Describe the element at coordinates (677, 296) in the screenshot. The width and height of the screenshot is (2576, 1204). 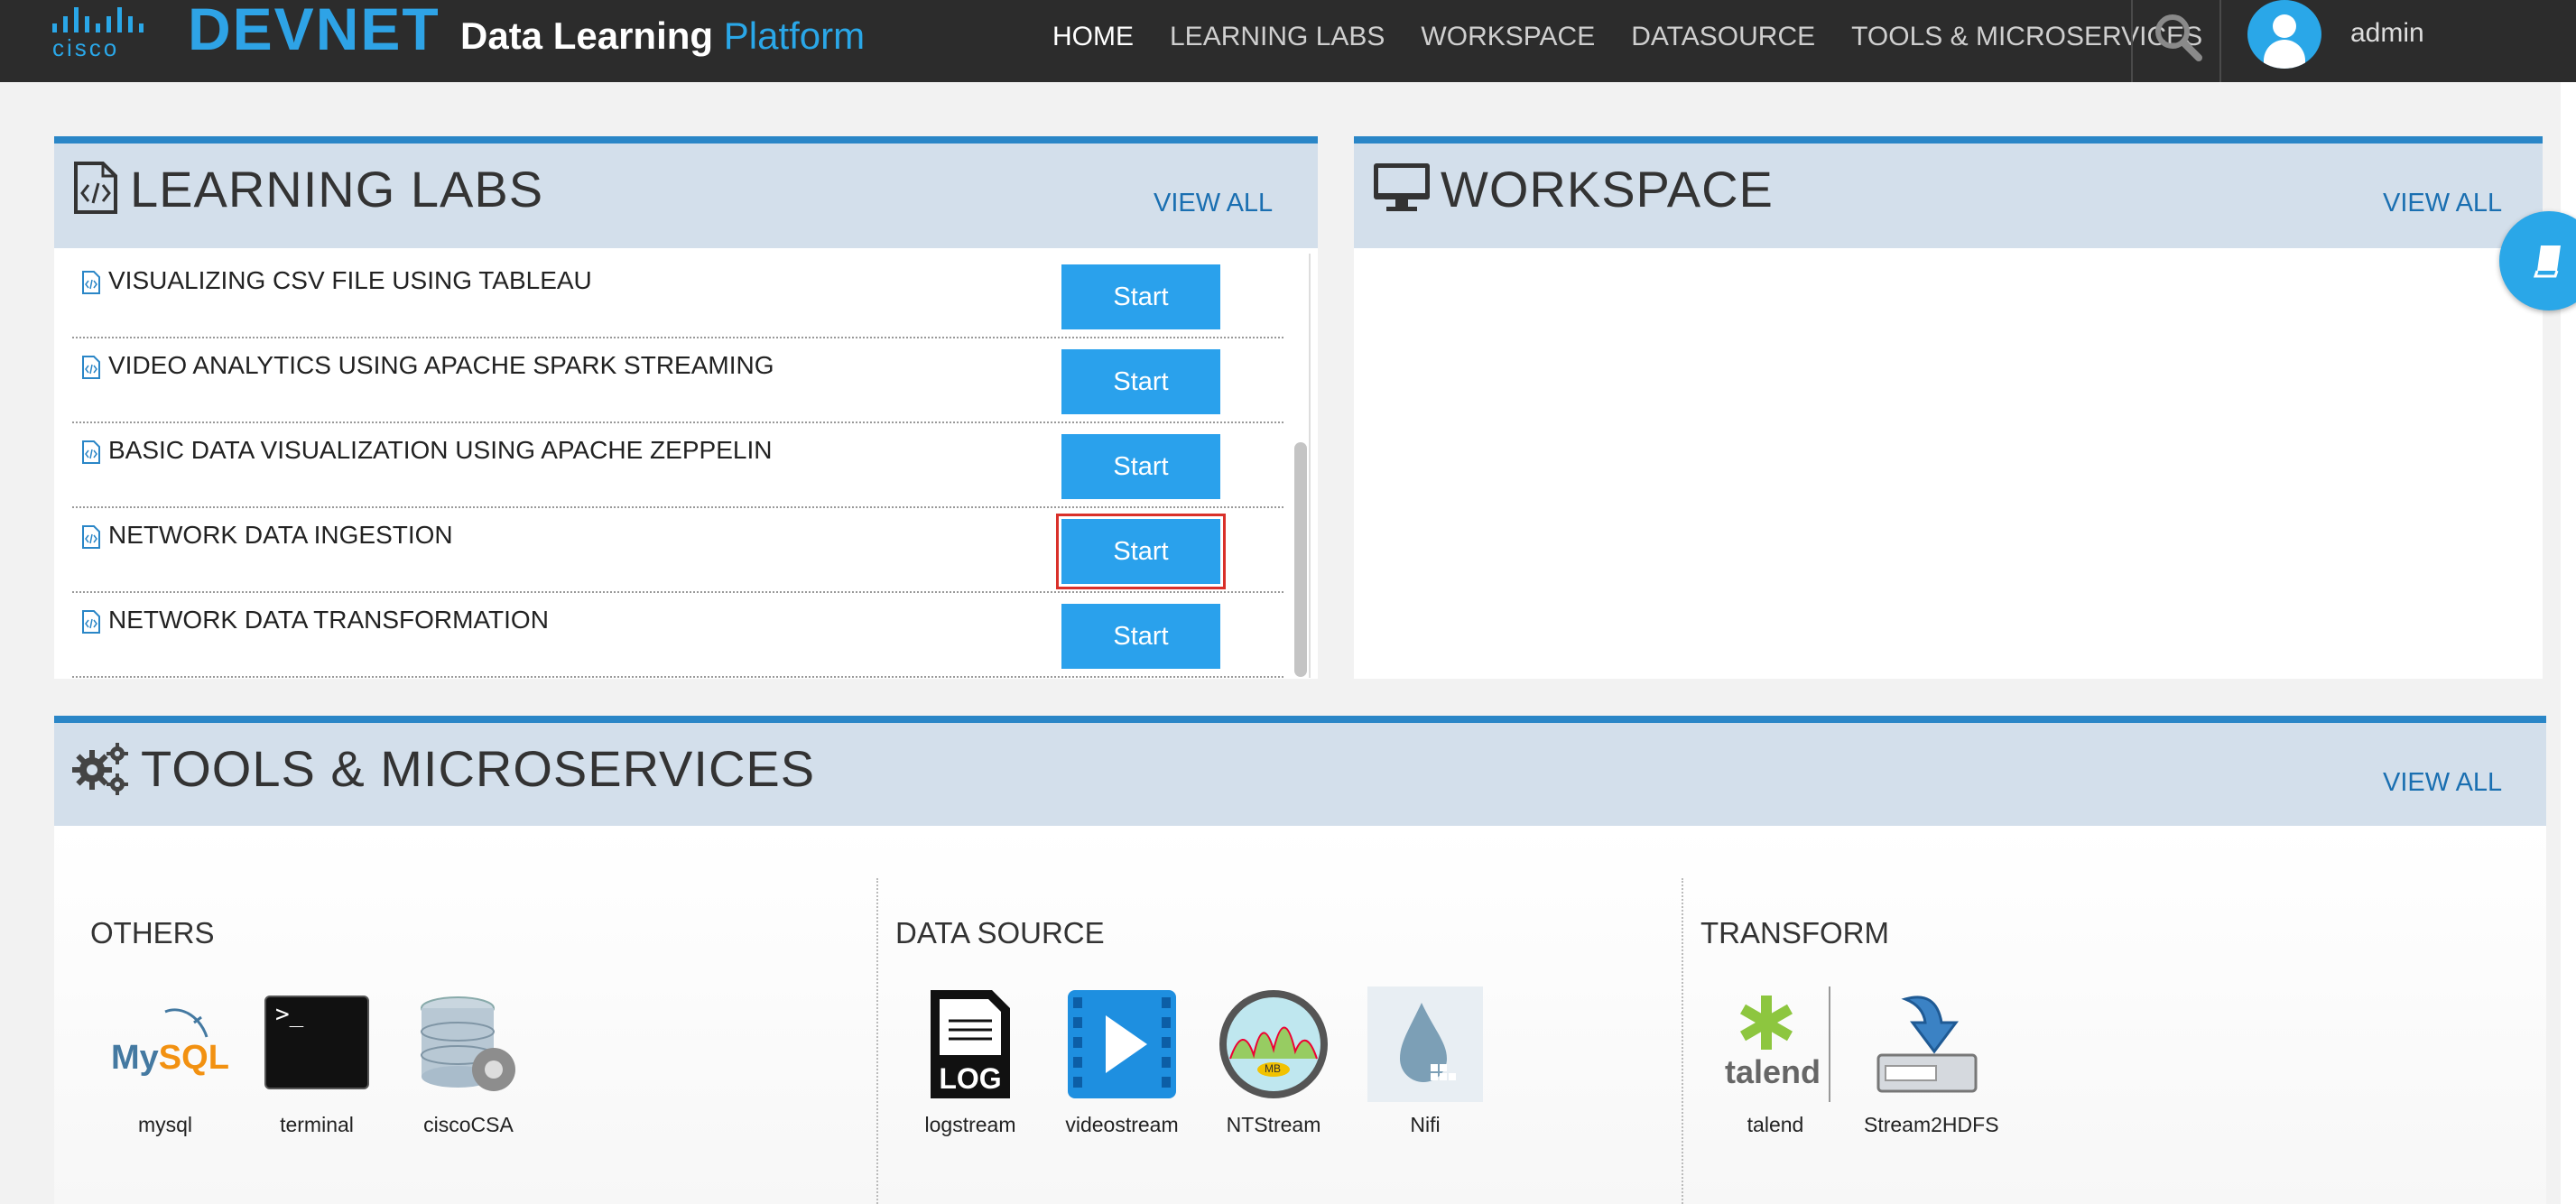
I see `lab-row: VISUALIZING CSV FILE USING TABLEAU Start` at that location.